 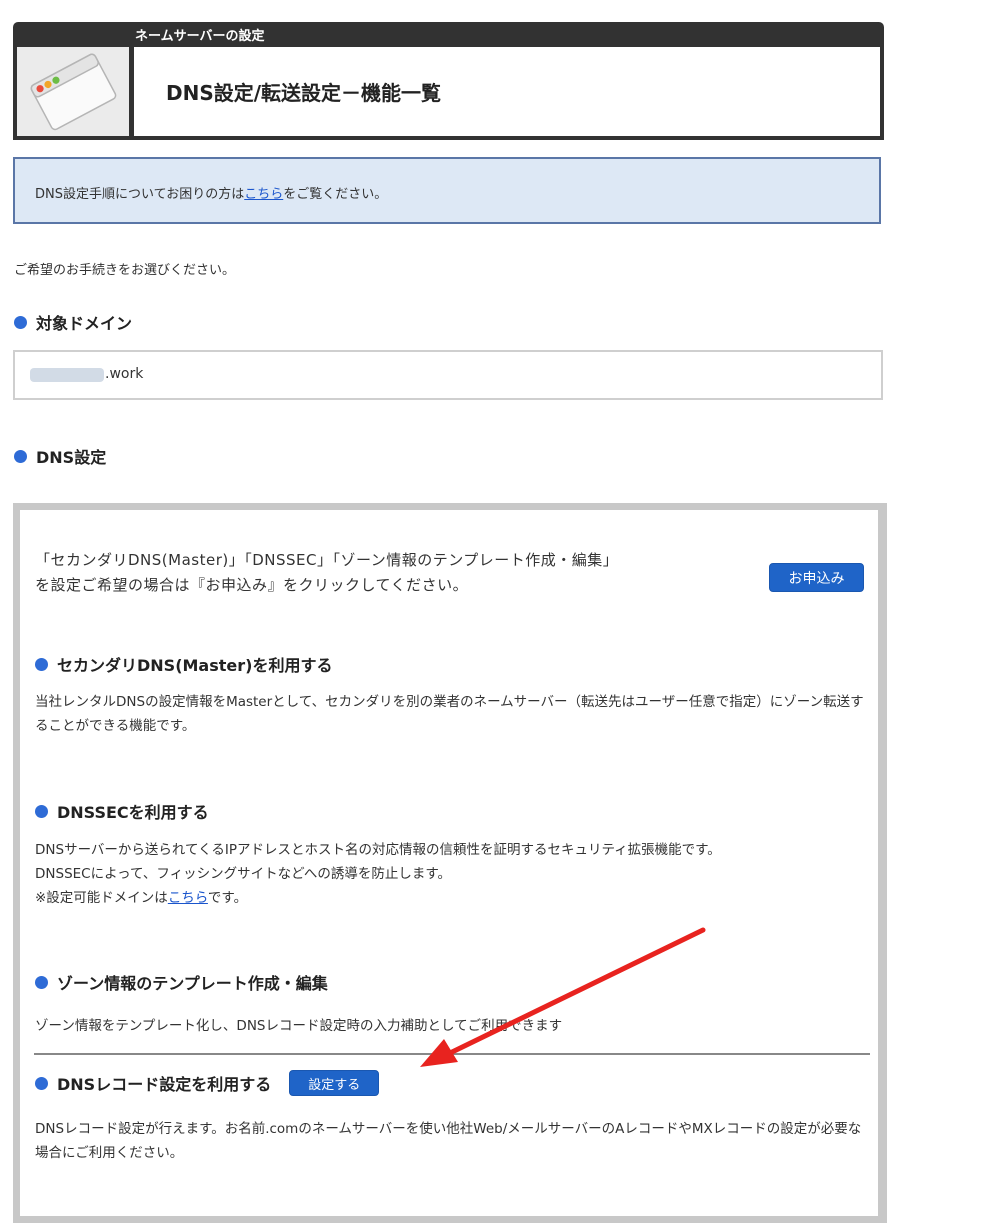 What do you see at coordinates (452, 1054) in the screenshot?
I see `section-divider` at bounding box center [452, 1054].